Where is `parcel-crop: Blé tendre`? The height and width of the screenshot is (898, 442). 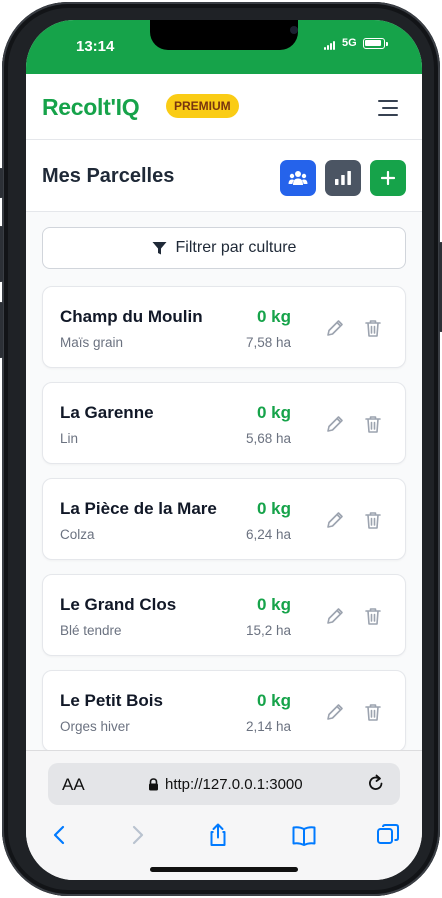 parcel-crop: Blé tendre is located at coordinates (91, 630).